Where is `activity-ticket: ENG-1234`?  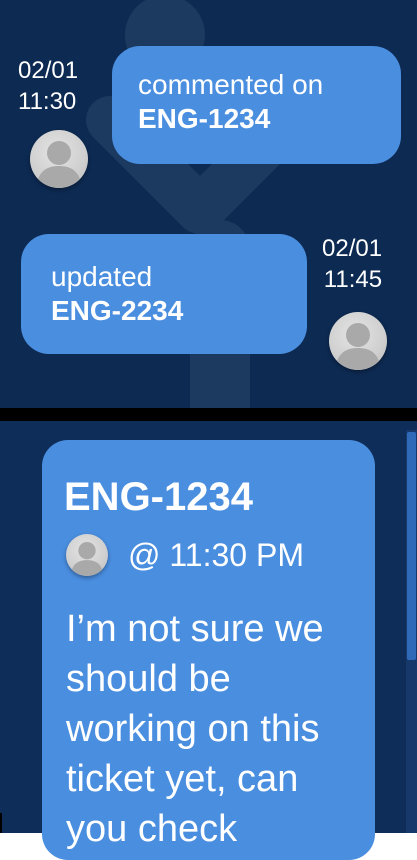 activity-ticket: ENG-1234 is located at coordinates (269, 119).